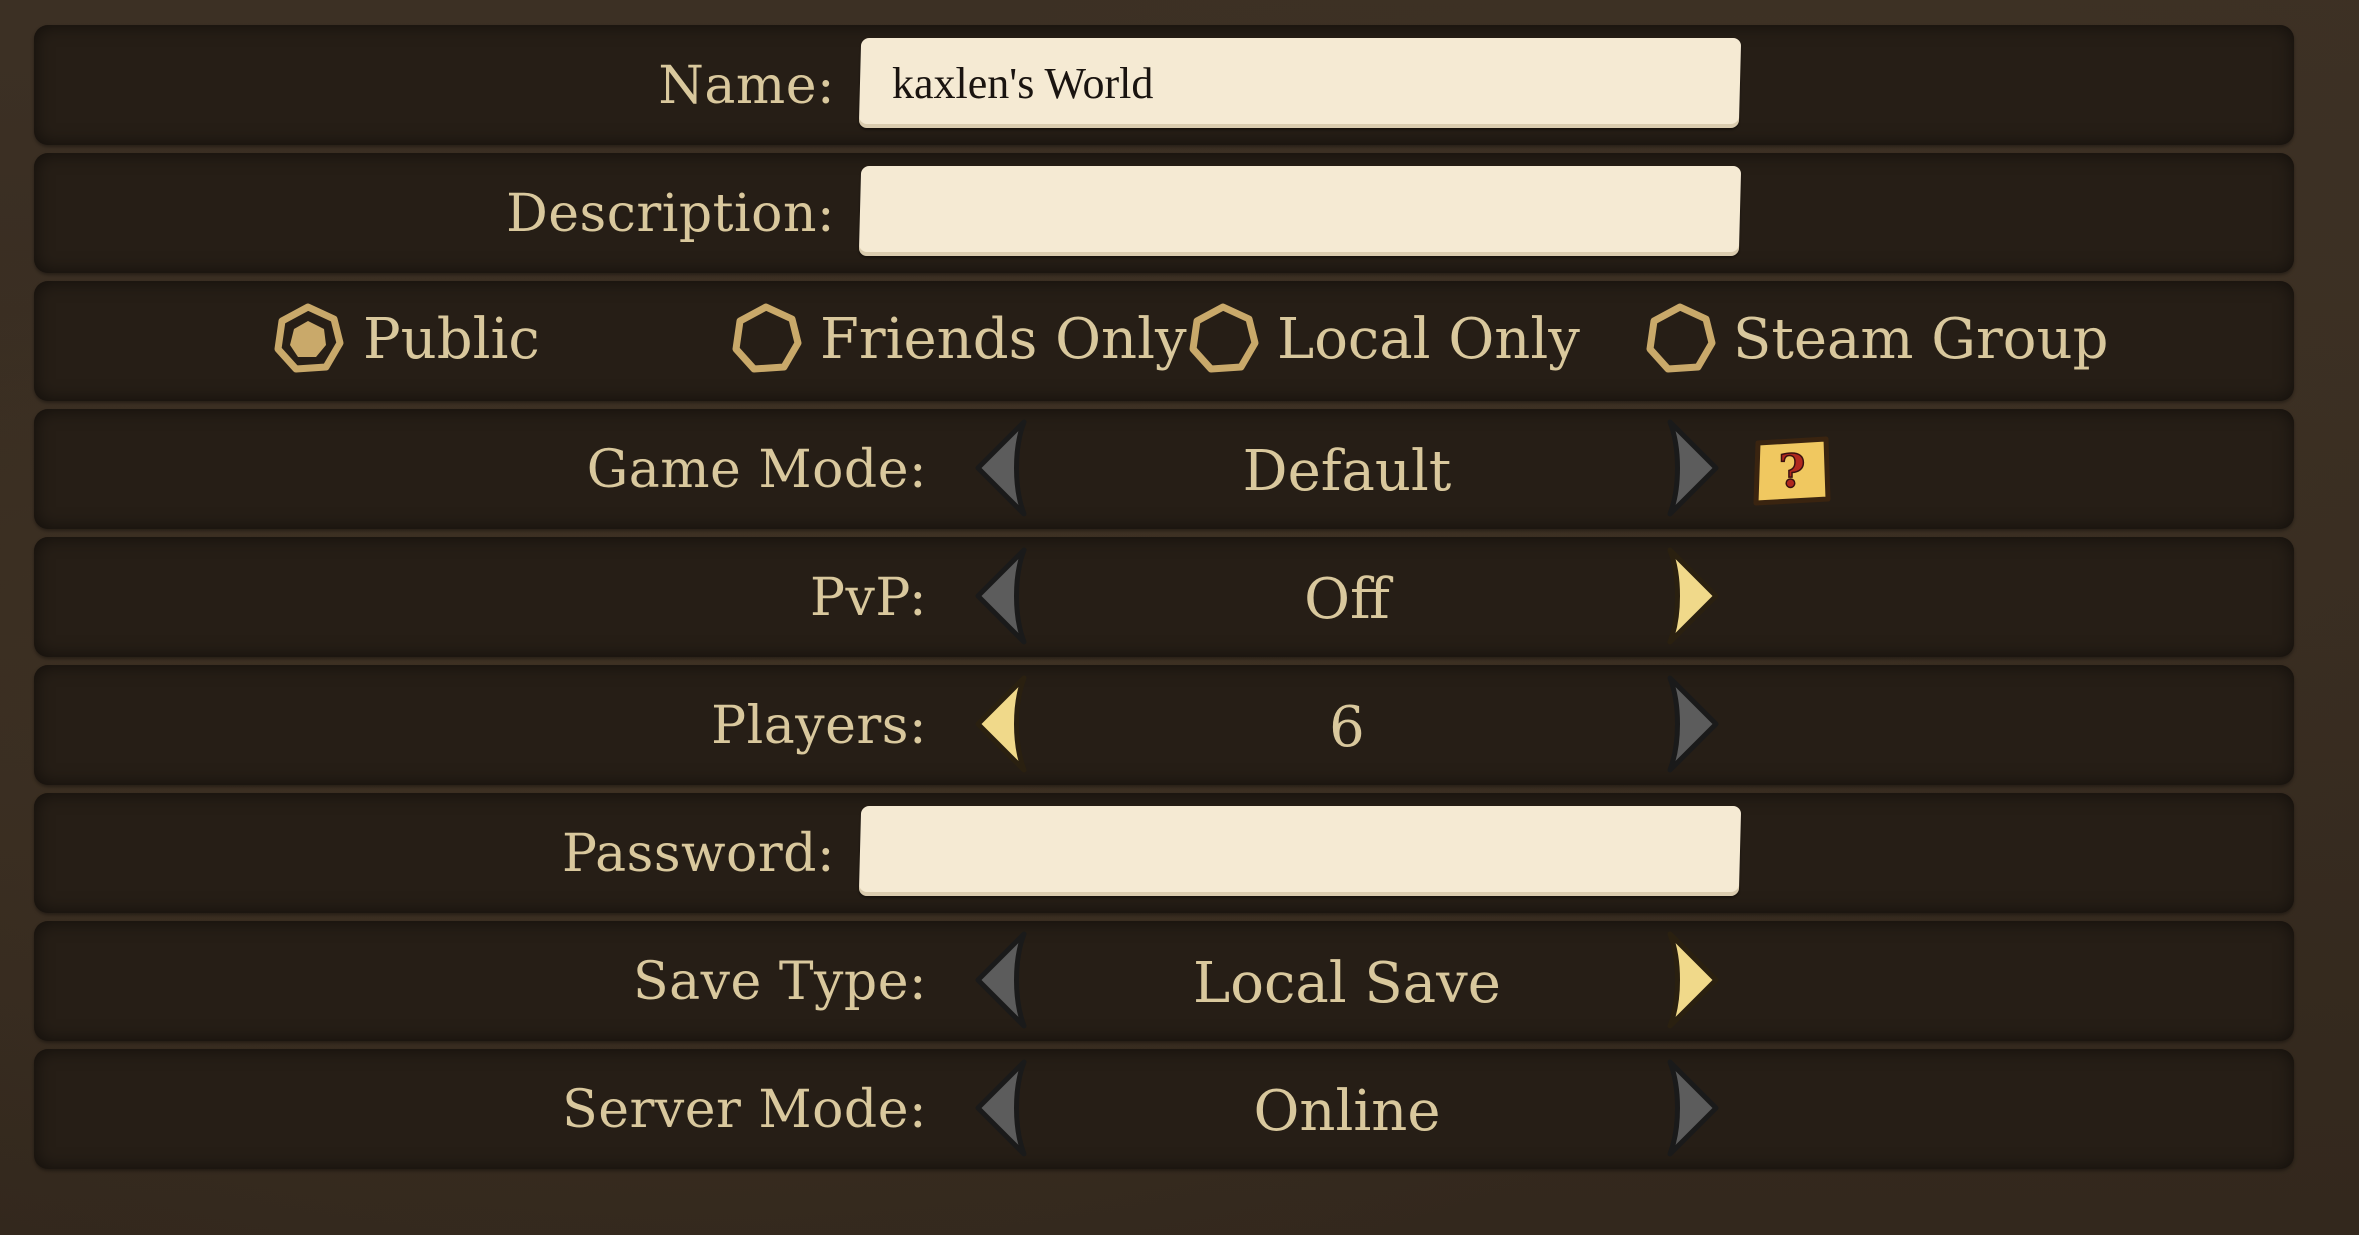 This screenshot has height=1235, width=2359. Describe the element at coordinates (1692, 724) in the screenshot. I see `players-right-arrow-icon` at that location.